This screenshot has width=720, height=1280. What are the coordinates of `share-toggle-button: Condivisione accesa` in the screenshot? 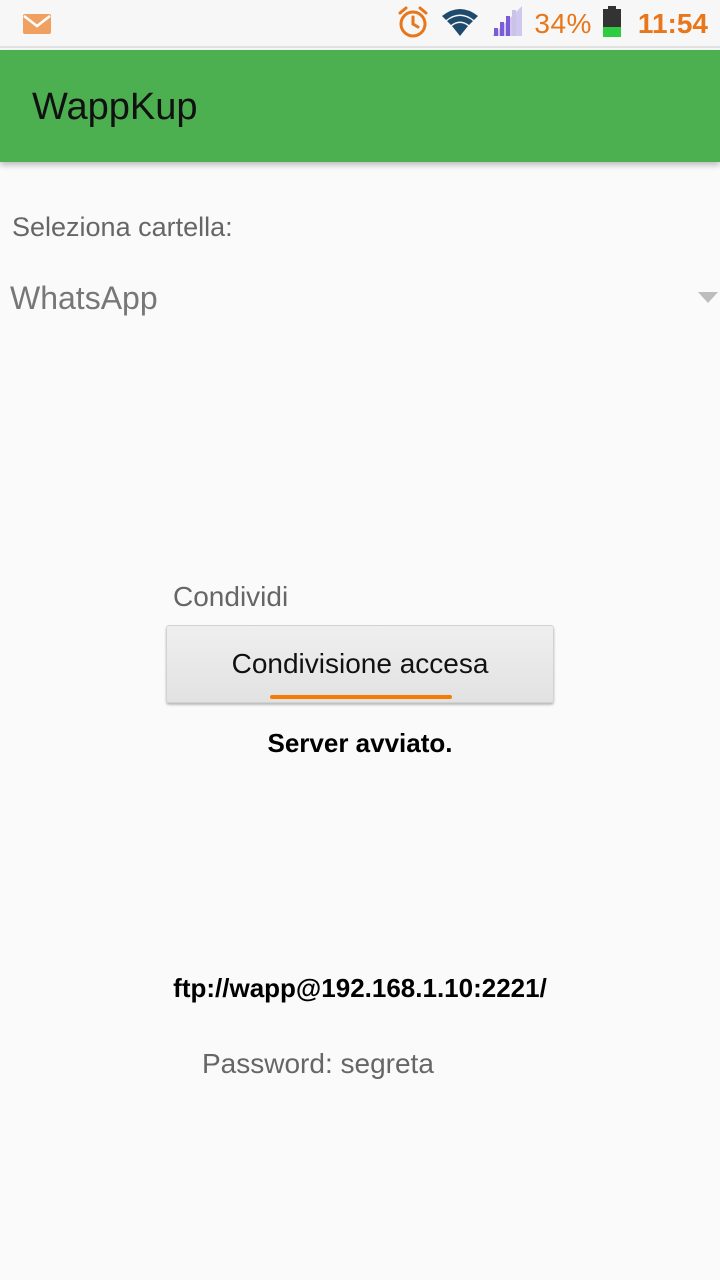 It's located at (360, 664).